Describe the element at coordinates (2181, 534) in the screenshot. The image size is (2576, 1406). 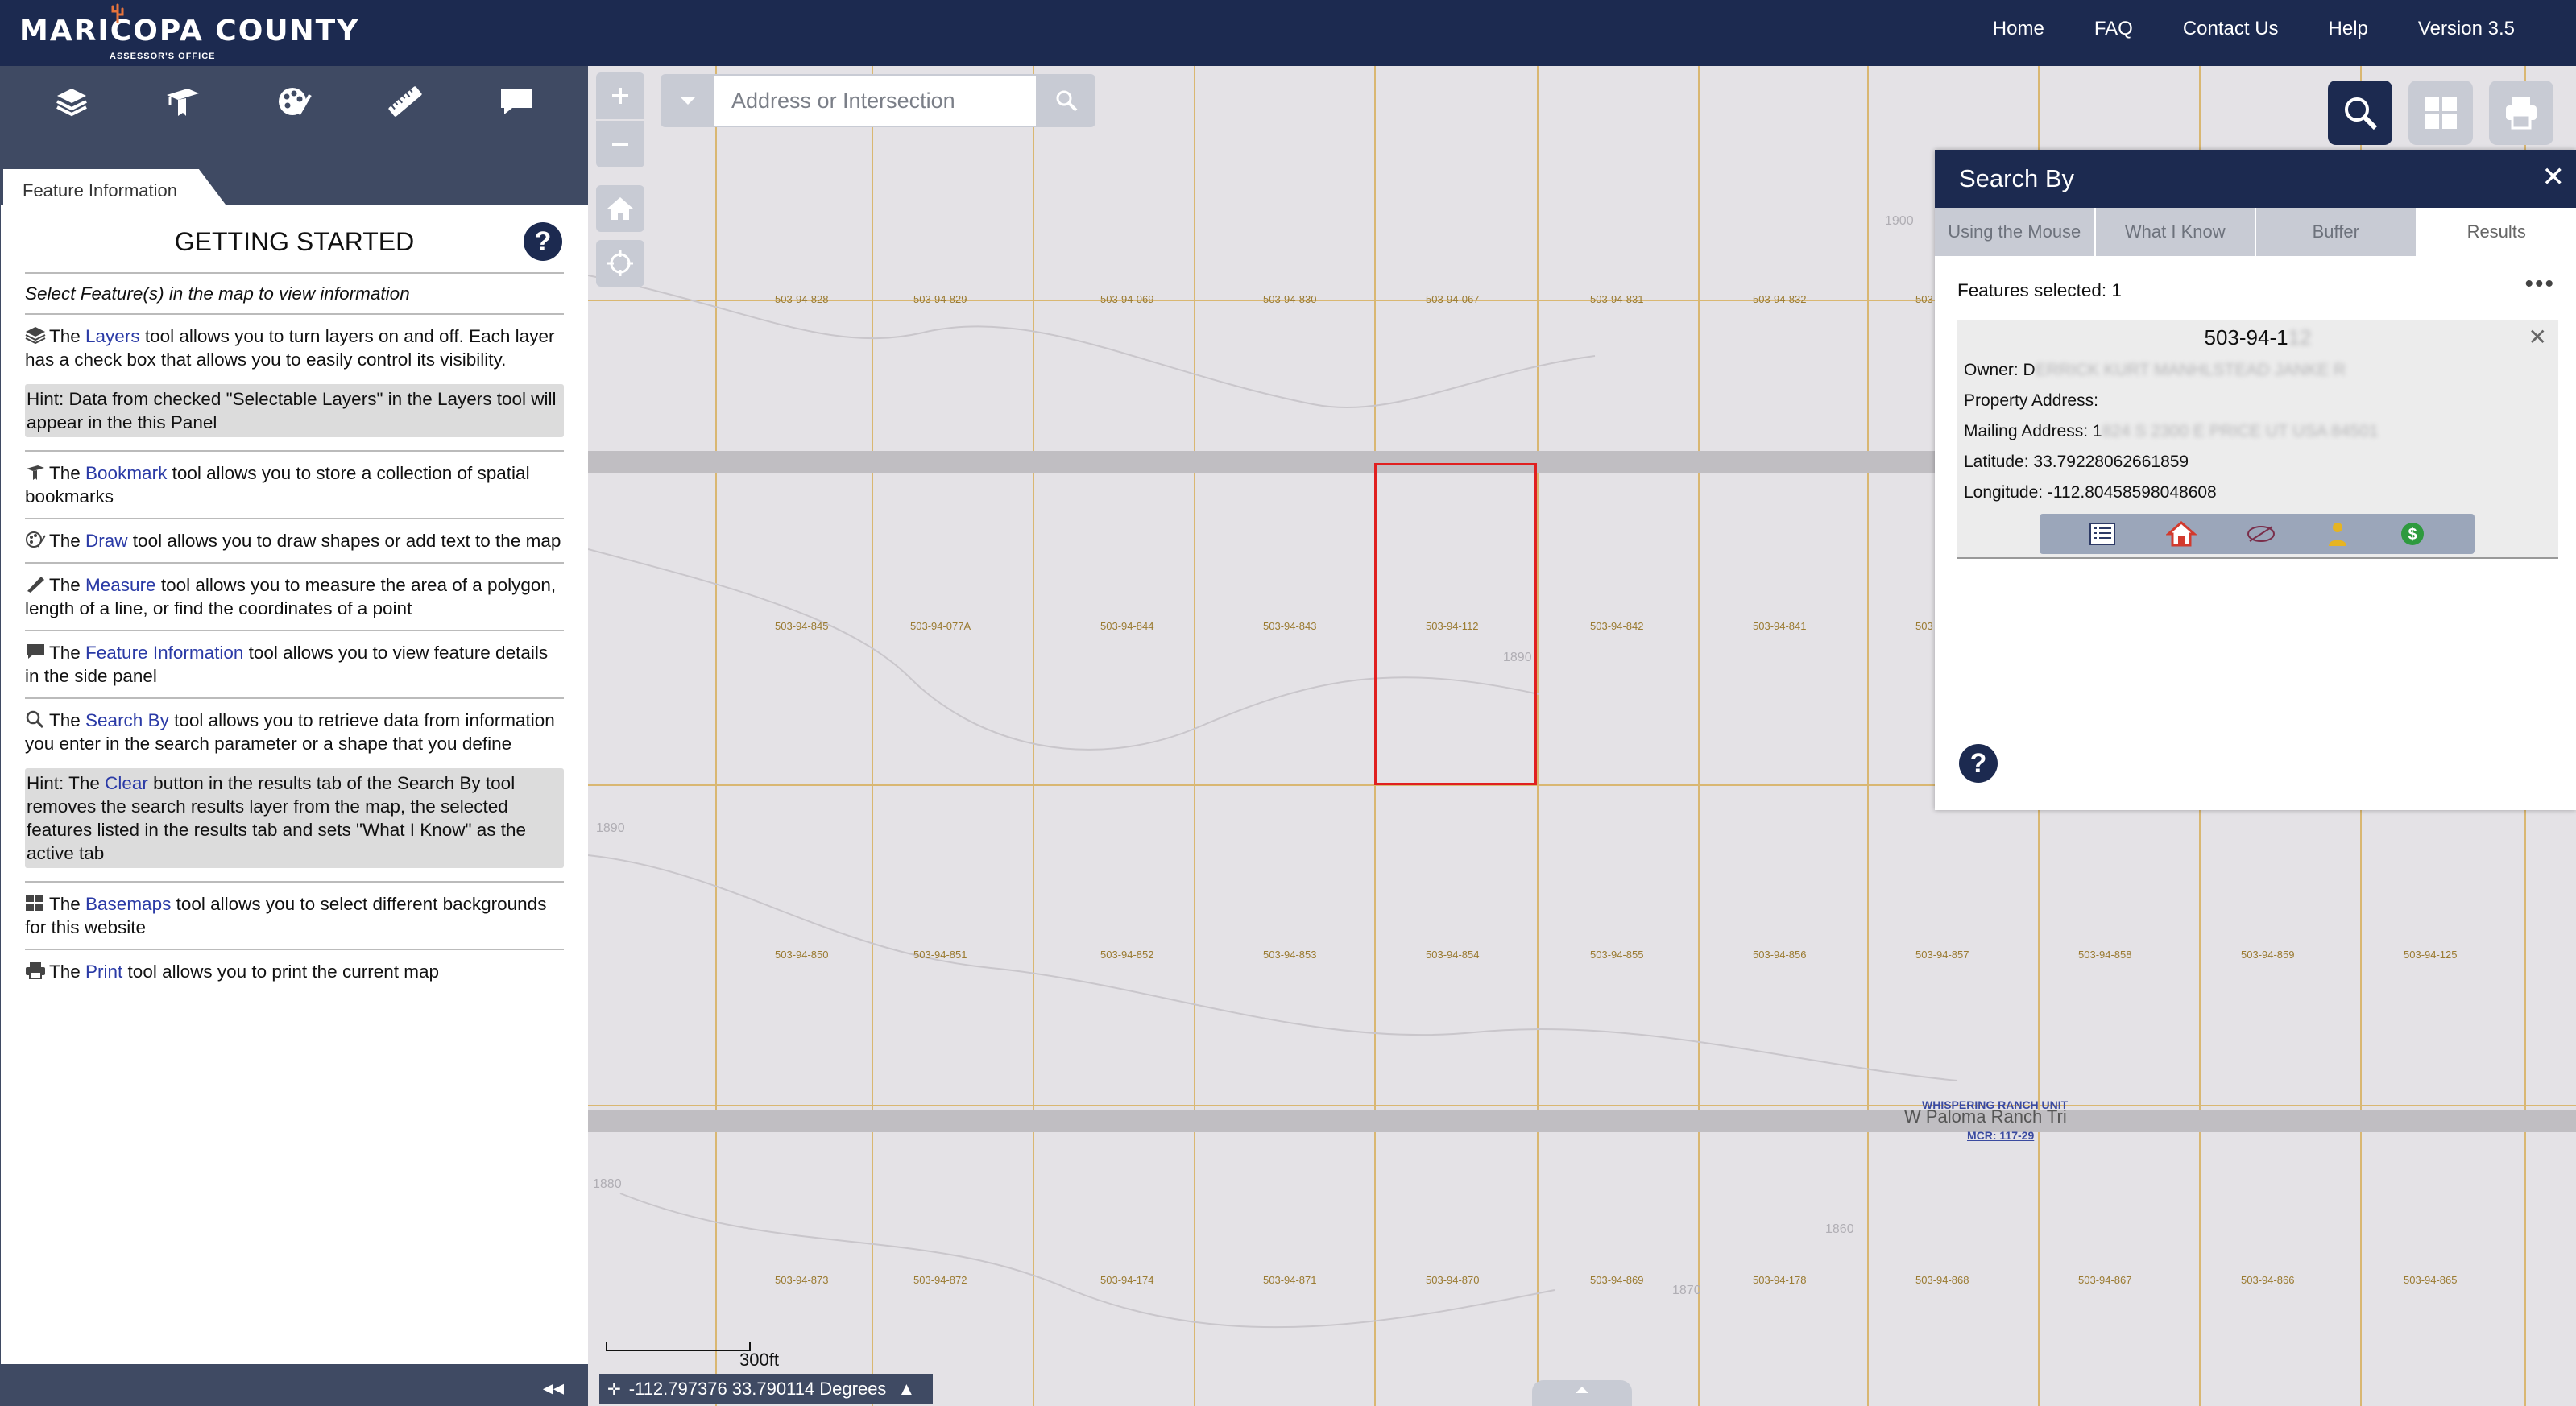
I see `property-home-icon` at that location.